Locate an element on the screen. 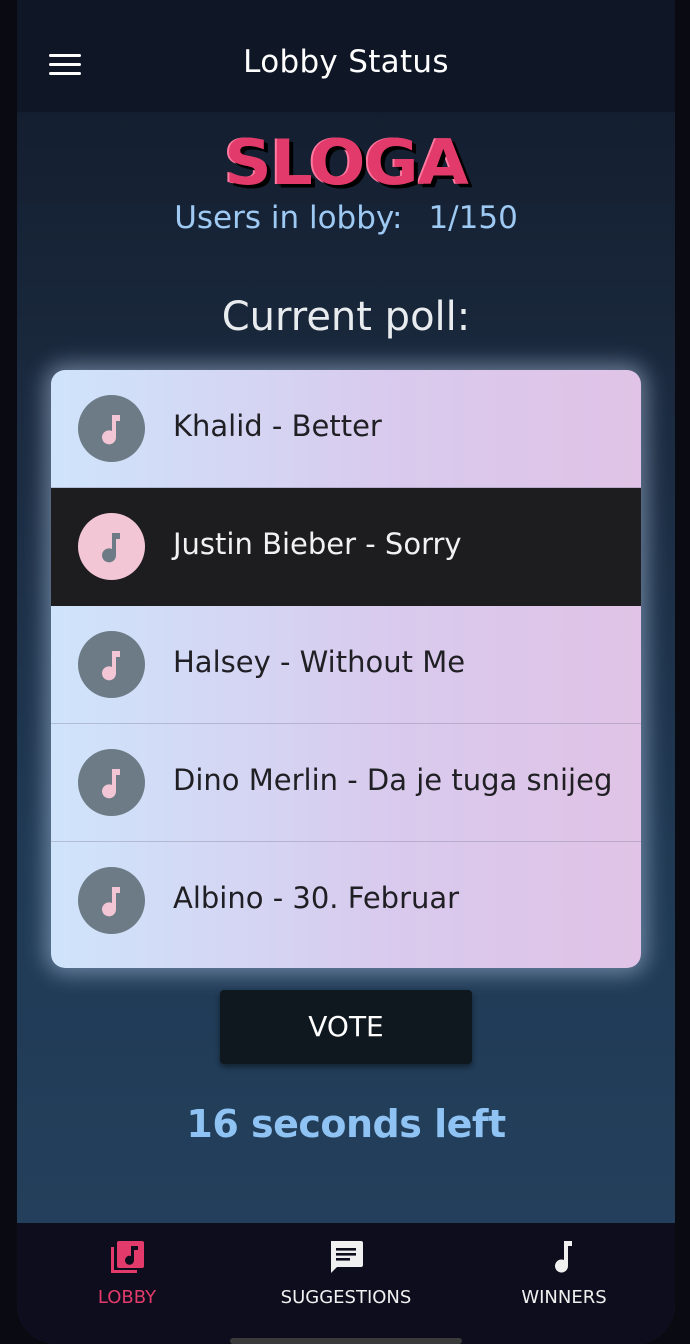 This screenshot has height=1344, width=690. poll-option-albino-30-februar: Albino - 30. Februar is located at coordinates (346, 901).